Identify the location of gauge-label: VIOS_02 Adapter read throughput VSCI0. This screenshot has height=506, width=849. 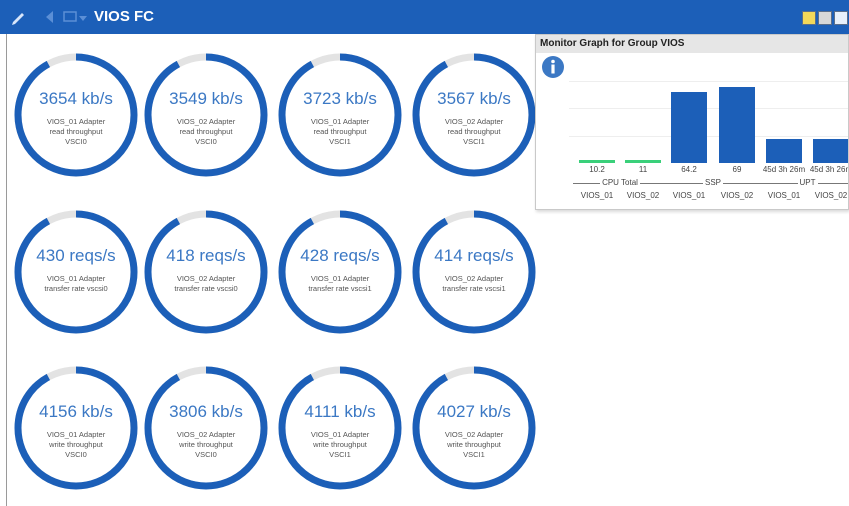
(206, 132).